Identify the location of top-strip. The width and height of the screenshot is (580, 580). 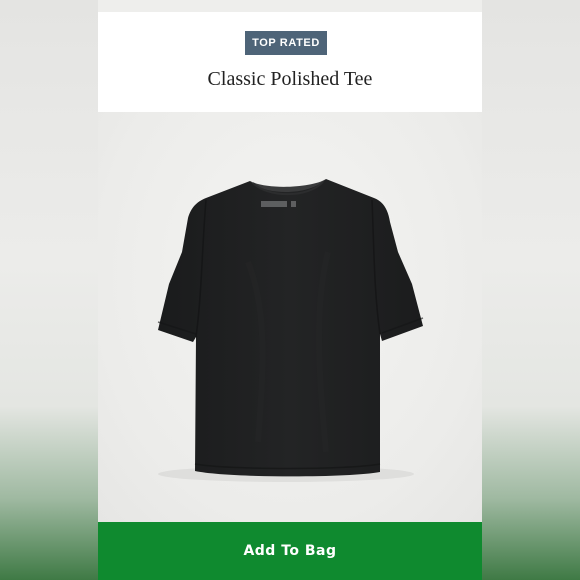
(290, 6).